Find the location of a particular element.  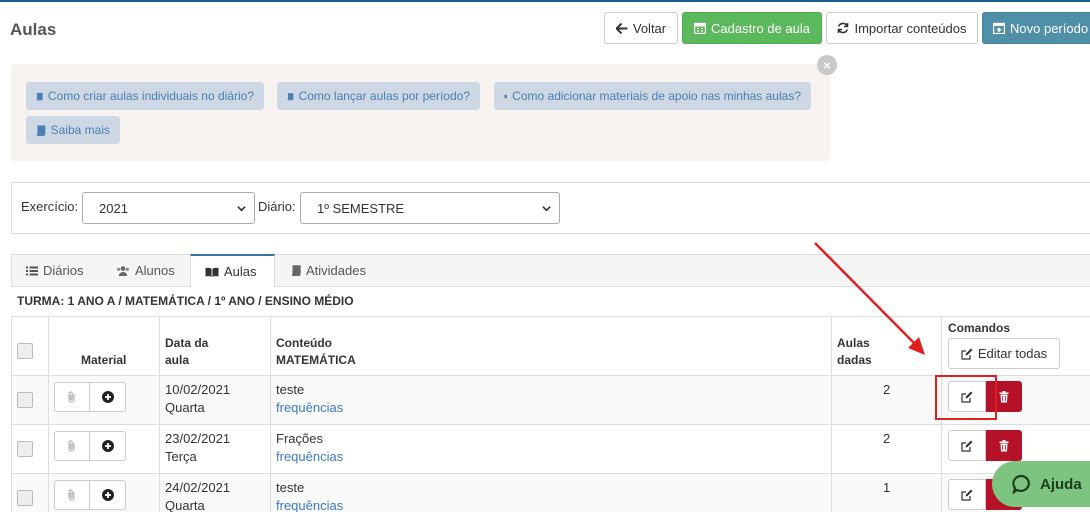

row-content: Frações is located at coordinates (299, 438).